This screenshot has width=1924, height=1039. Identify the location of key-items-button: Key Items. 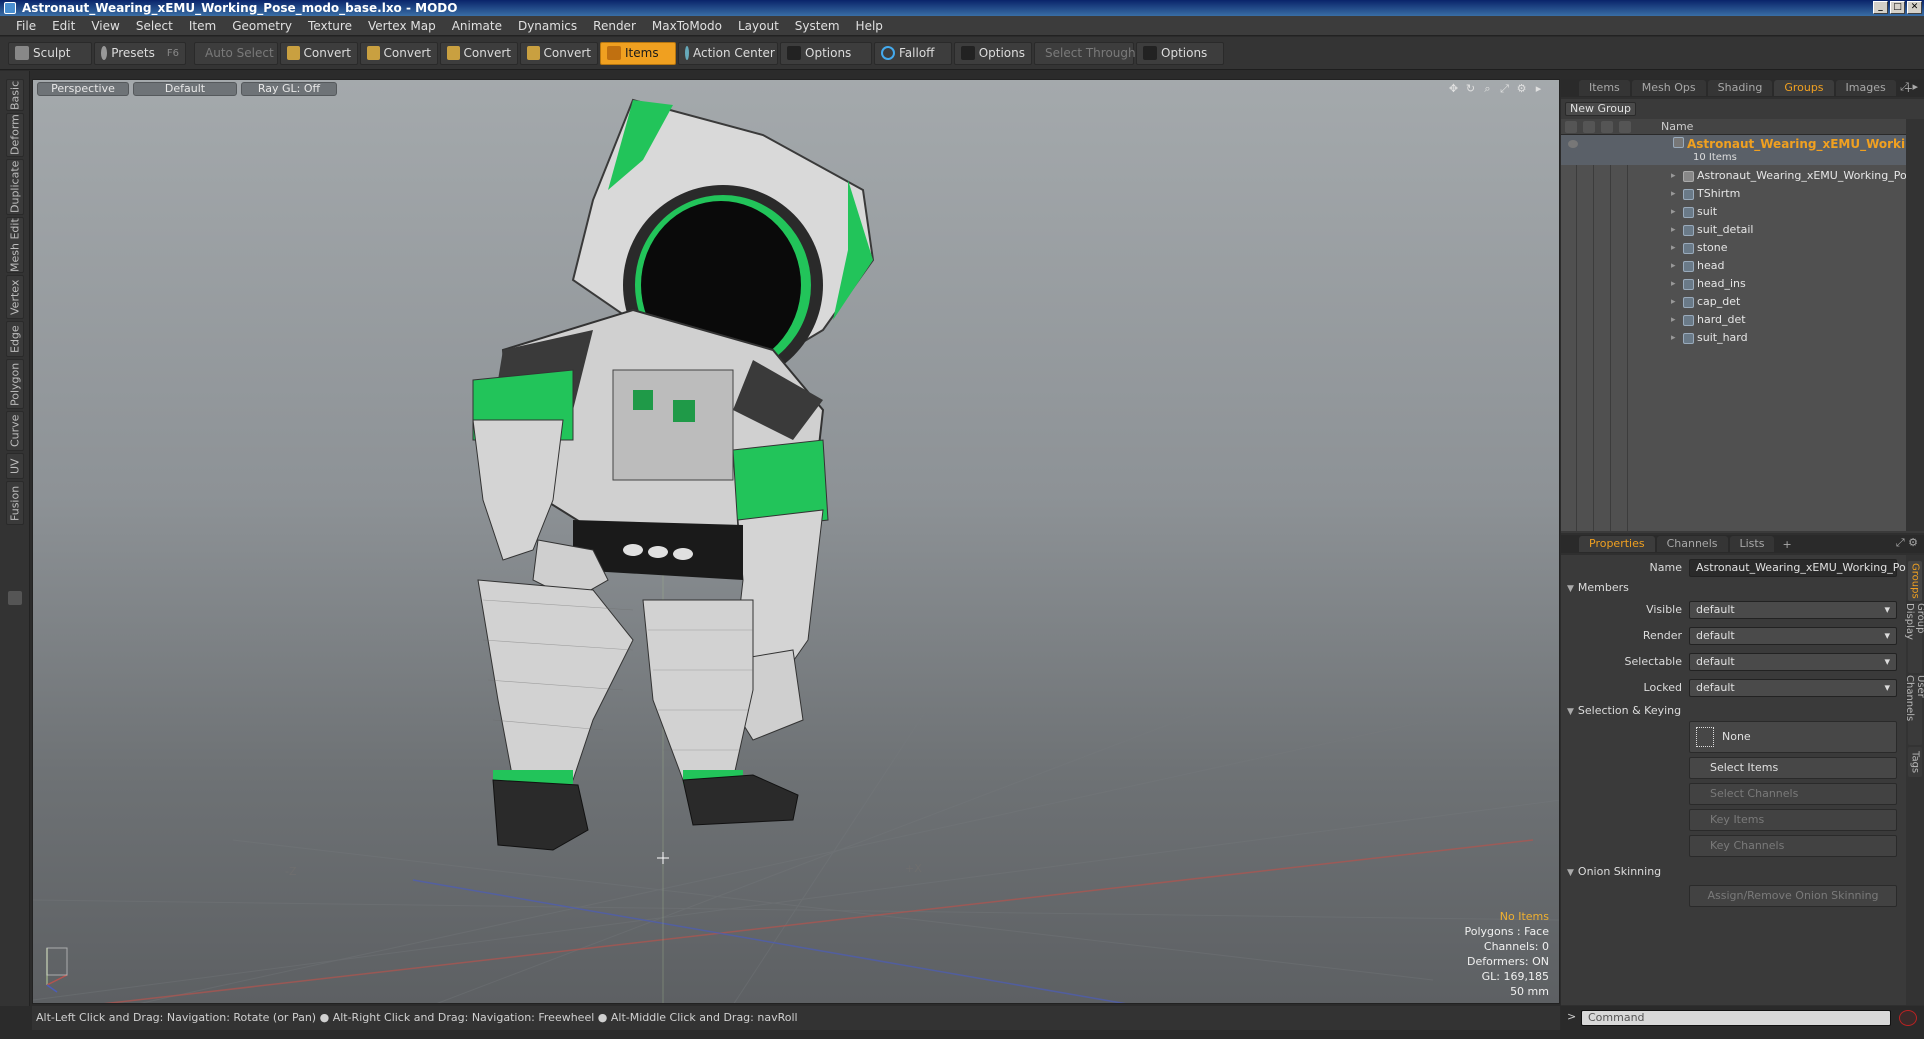
(1793, 820).